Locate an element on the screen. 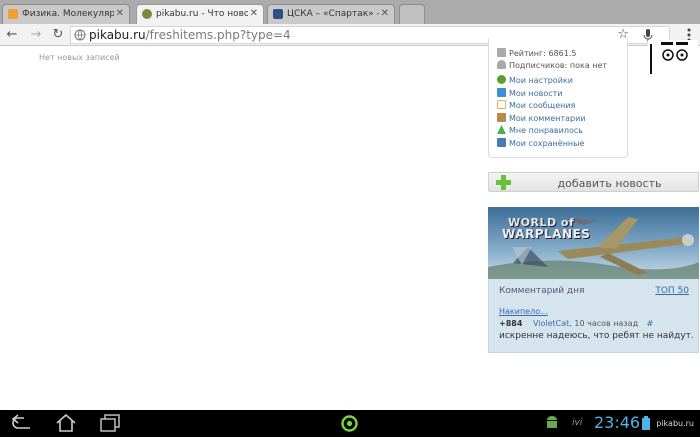  assistant-circle-icon is located at coordinates (349, 423).